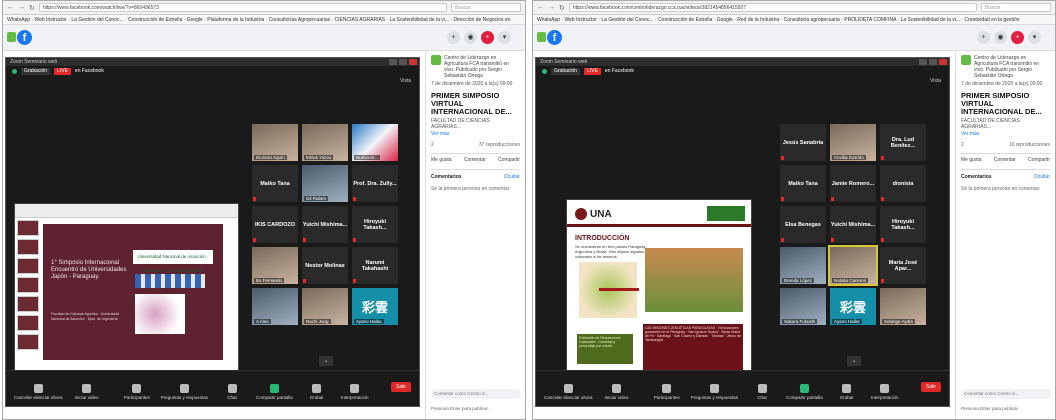  What do you see at coordinates (903, 306) in the screenshot?
I see `participant-tile: Solange Ayala` at bounding box center [903, 306].